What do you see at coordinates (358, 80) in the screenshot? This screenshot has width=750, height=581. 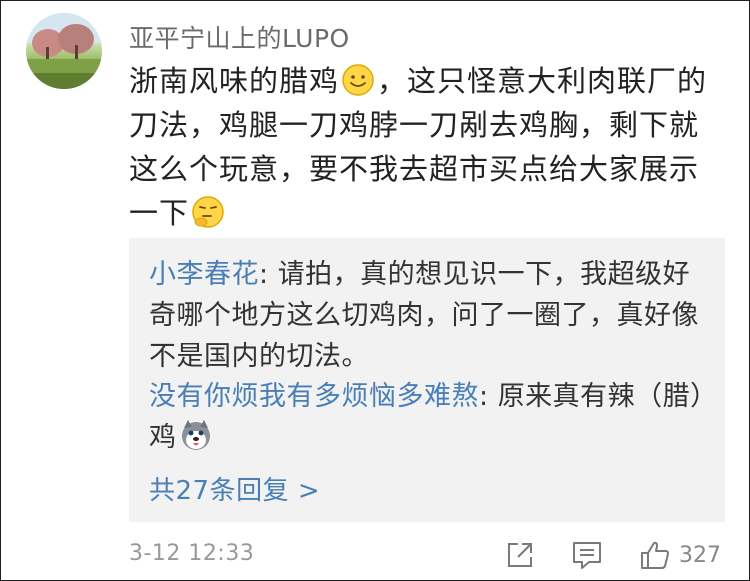 I see `smile-emoji-icon` at bounding box center [358, 80].